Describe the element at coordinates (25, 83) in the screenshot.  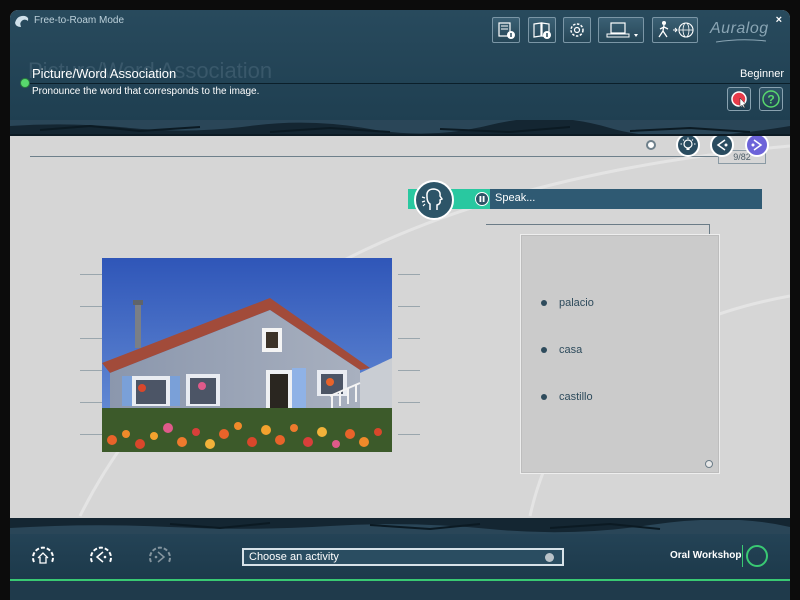
I see `status-indicator` at that location.